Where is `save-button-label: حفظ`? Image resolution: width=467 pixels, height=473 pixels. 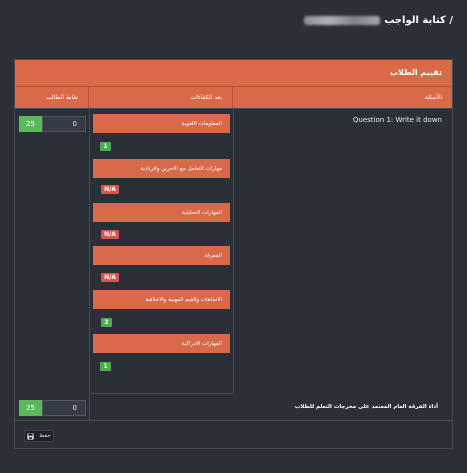 save-button-label: حفظ is located at coordinates (45, 436).